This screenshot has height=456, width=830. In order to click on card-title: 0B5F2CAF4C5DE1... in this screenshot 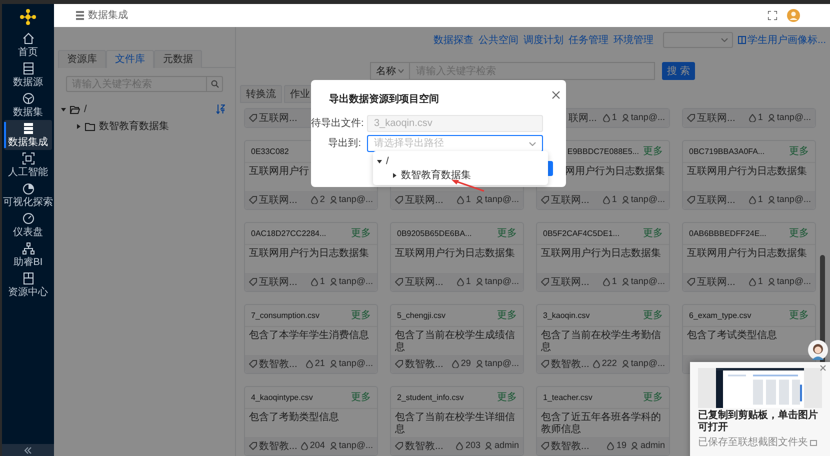, I will do `click(581, 234)`.